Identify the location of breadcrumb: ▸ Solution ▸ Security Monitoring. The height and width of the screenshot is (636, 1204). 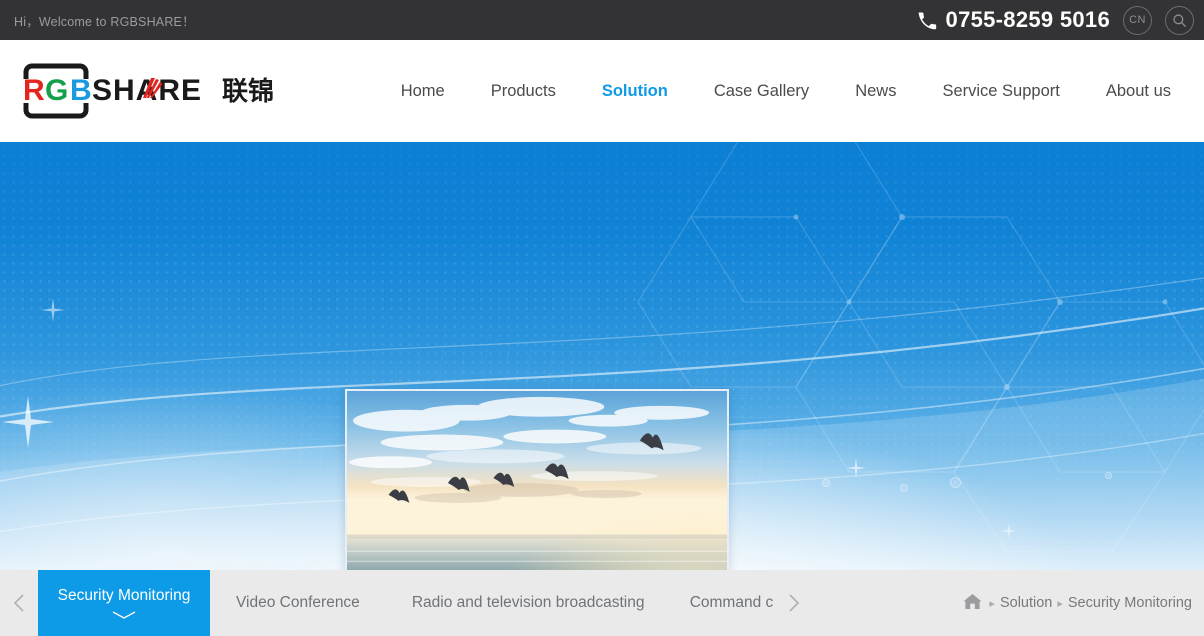
(1083, 603).